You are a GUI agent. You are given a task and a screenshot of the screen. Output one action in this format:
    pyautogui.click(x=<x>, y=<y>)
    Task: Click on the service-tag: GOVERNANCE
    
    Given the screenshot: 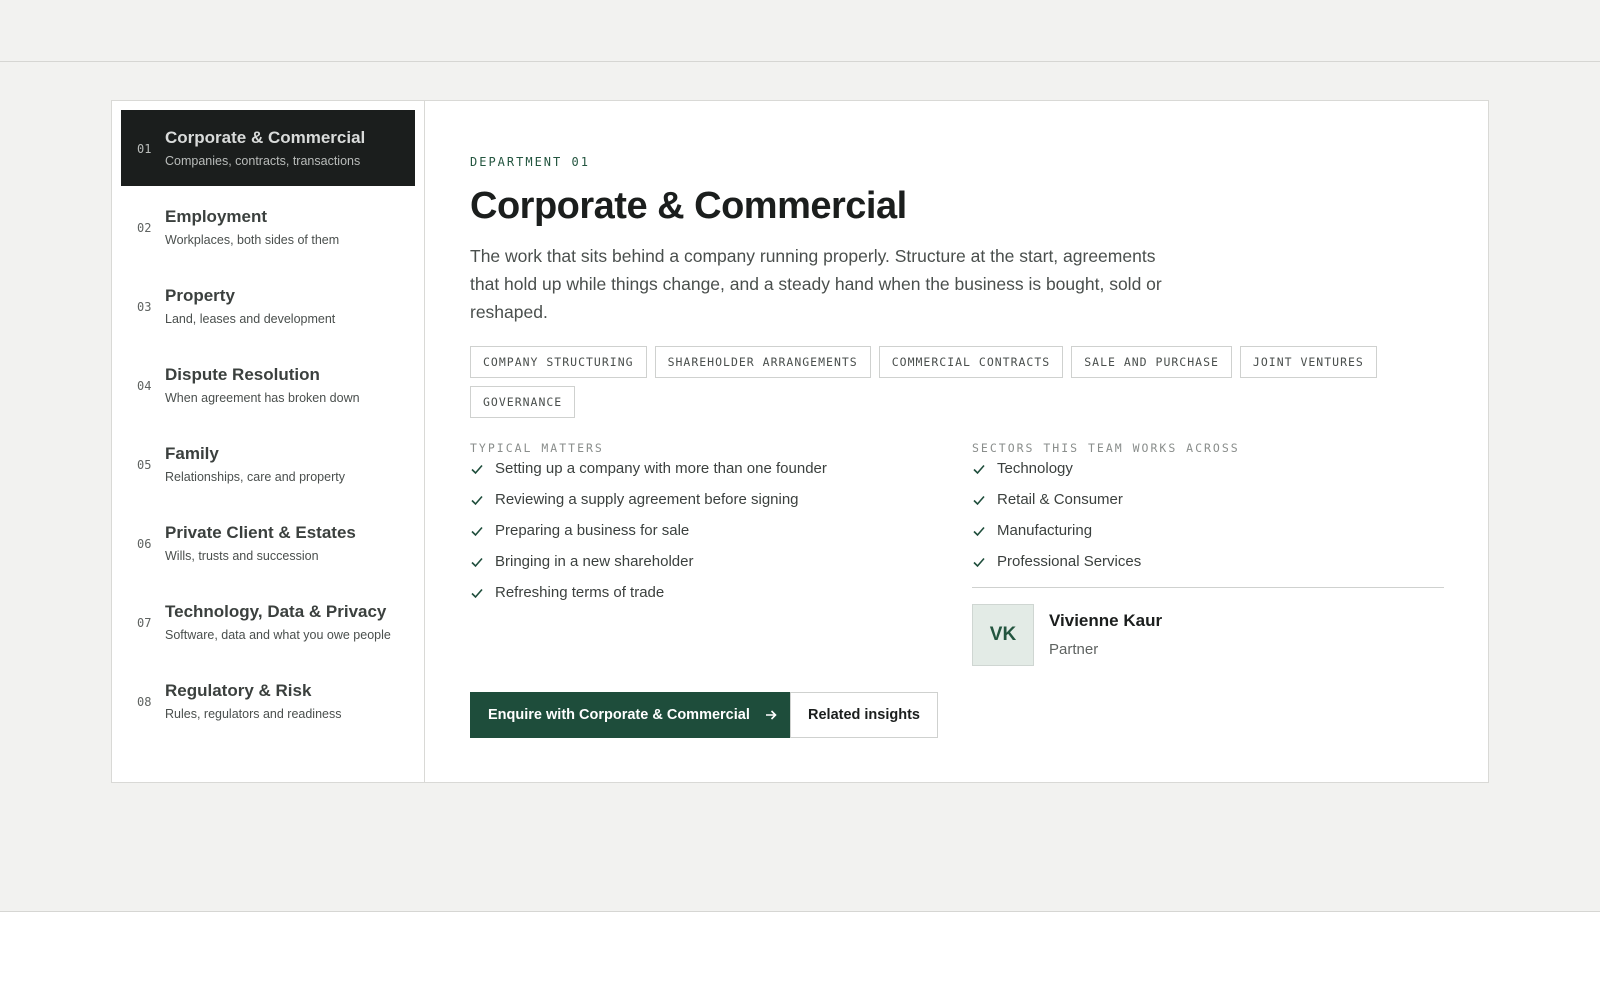 What is the action you would take?
    pyautogui.click(x=523, y=402)
    